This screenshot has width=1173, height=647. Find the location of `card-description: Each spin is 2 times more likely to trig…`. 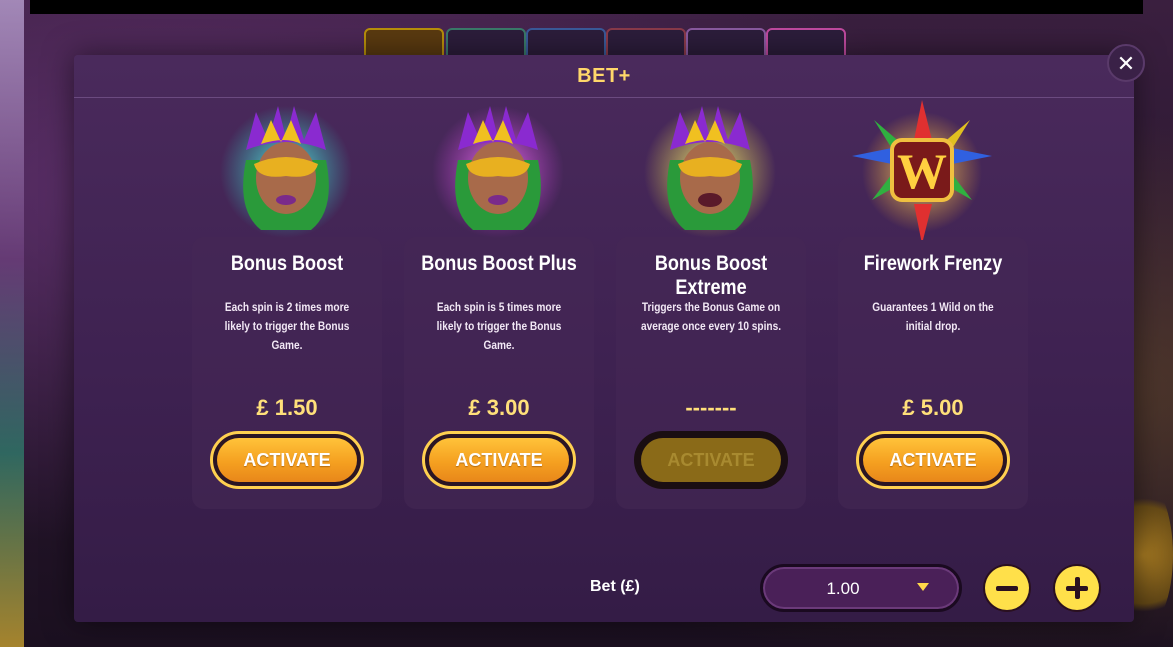

card-description: Each spin is 2 times more likely to trig… is located at coordinates (287, 327).